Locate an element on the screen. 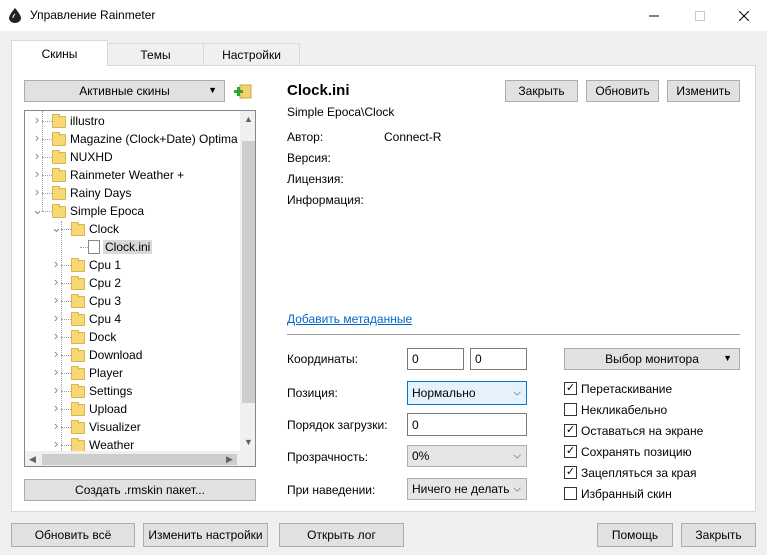 The width and height of the screenshot is (767, 555). refresh-all-button: Обновить всё is located at coordinates (73, 535).